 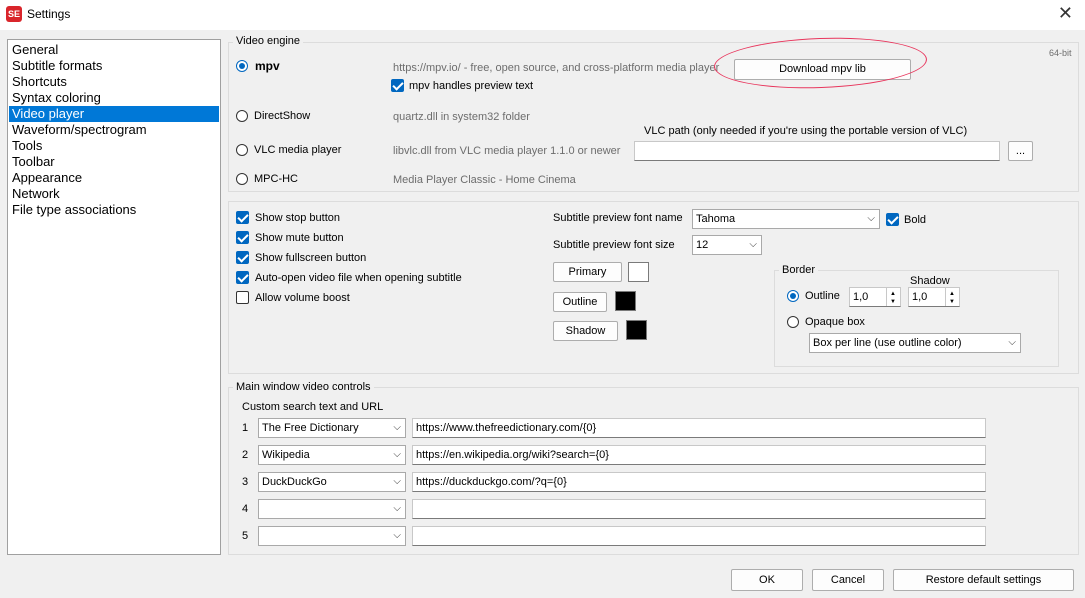 What do you see at coordinates (699, 455) in the screenshot?
I see `search-url-input-2: https://en.wikipedia.org/wiki?search={0}` at bounding box center [699, 455].